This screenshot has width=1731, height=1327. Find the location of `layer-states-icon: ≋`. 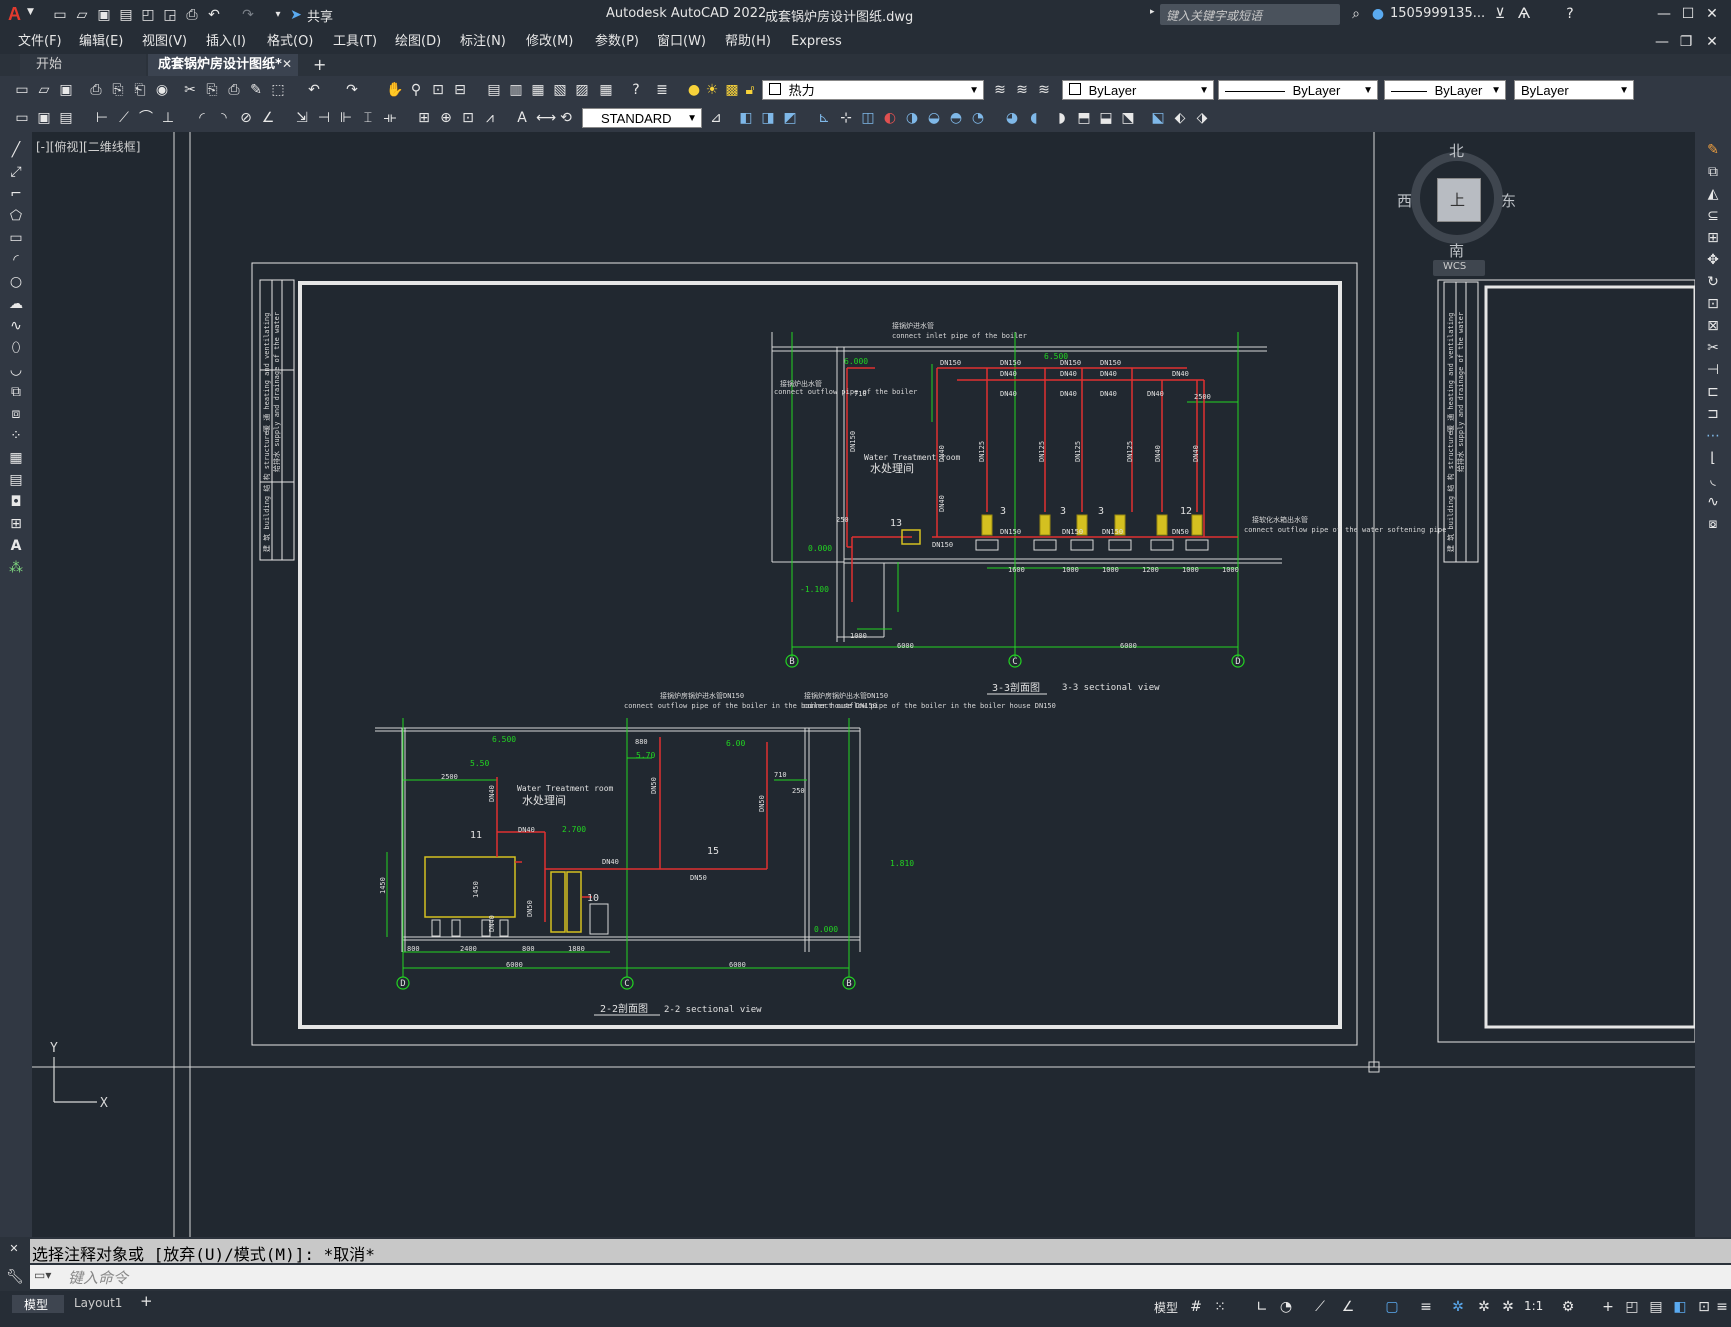

layer-states-icon: ≋ is located at coordinates (1044, 90).